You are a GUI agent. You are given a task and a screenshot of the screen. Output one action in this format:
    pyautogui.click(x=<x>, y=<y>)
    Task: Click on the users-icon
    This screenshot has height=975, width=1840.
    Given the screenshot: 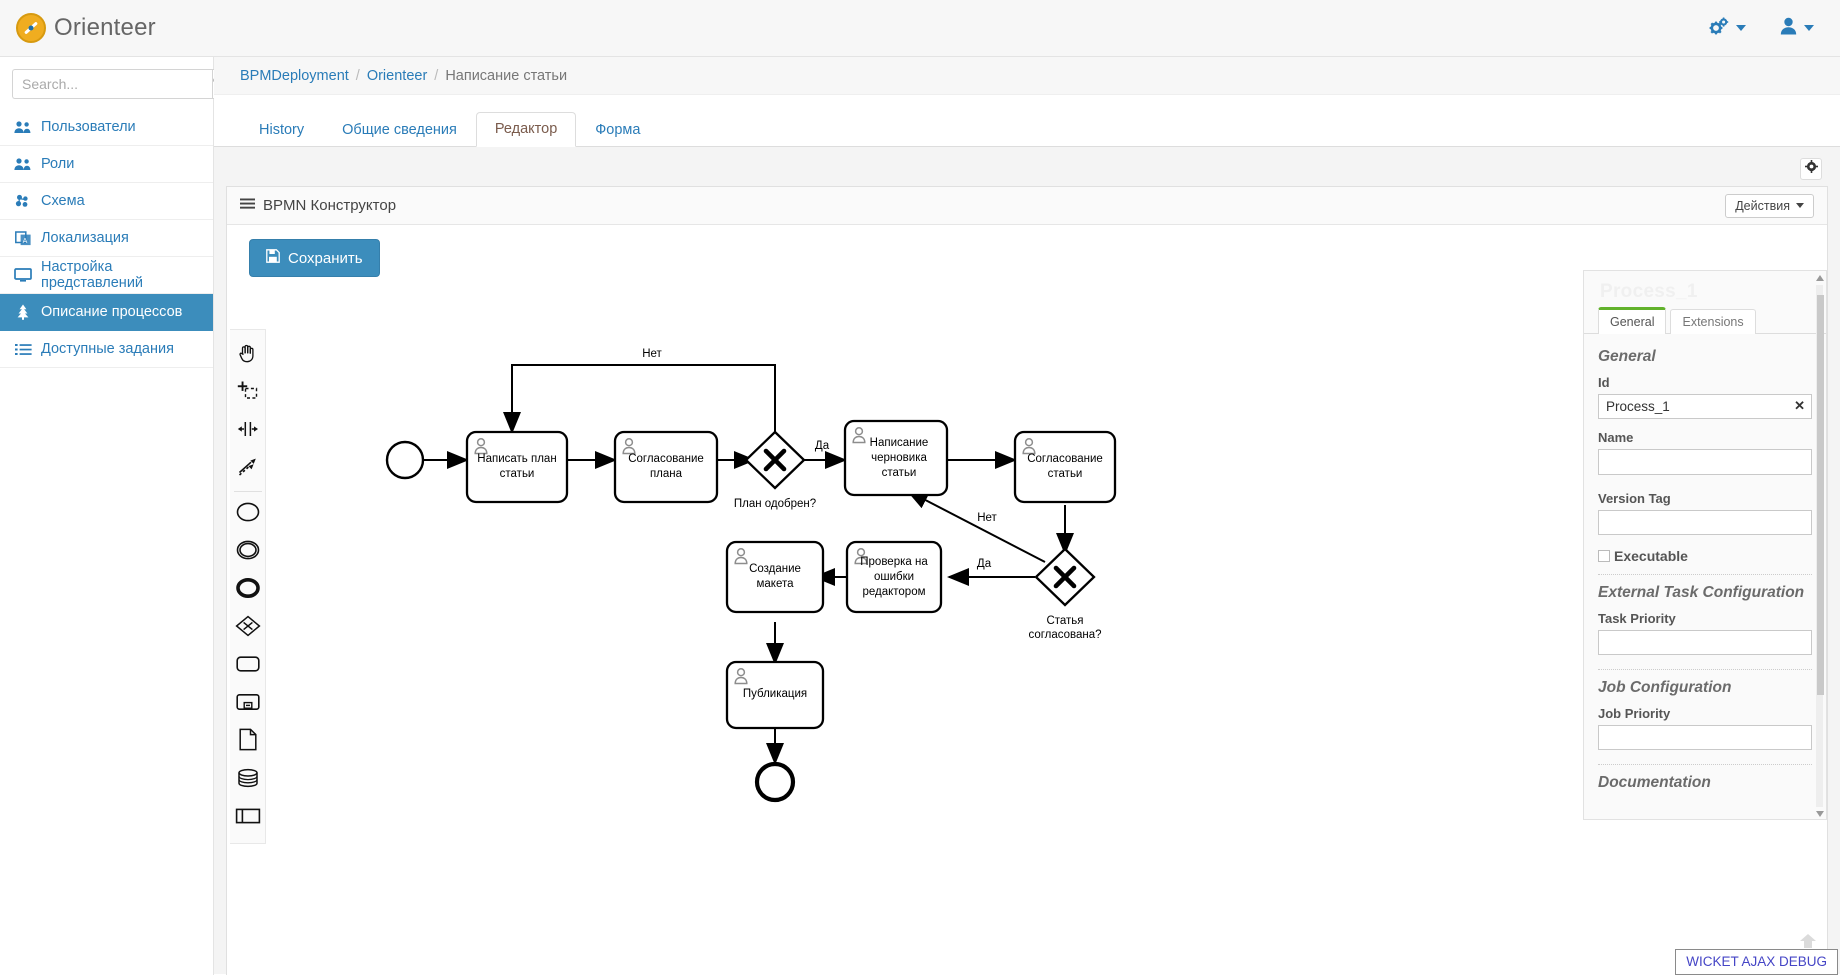 What is the action you would take?
    pyautogui.click(x=23, y=164)
    